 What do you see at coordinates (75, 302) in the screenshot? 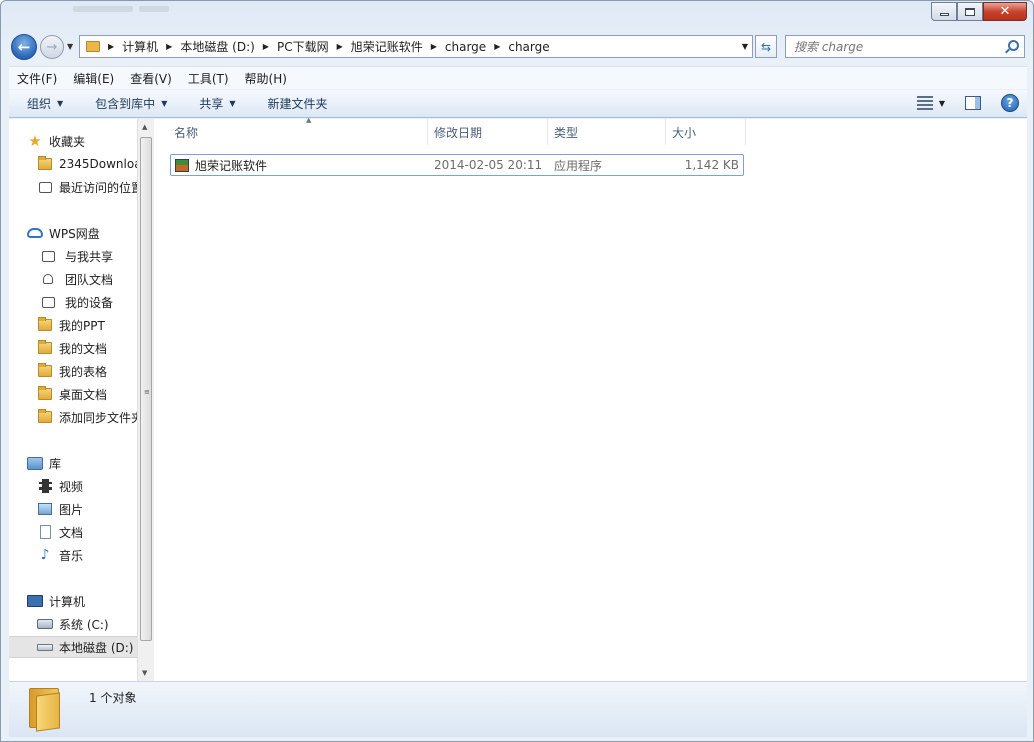
I see `nav-item-my-devices: 我的设备` at bounding box center [75, 302].